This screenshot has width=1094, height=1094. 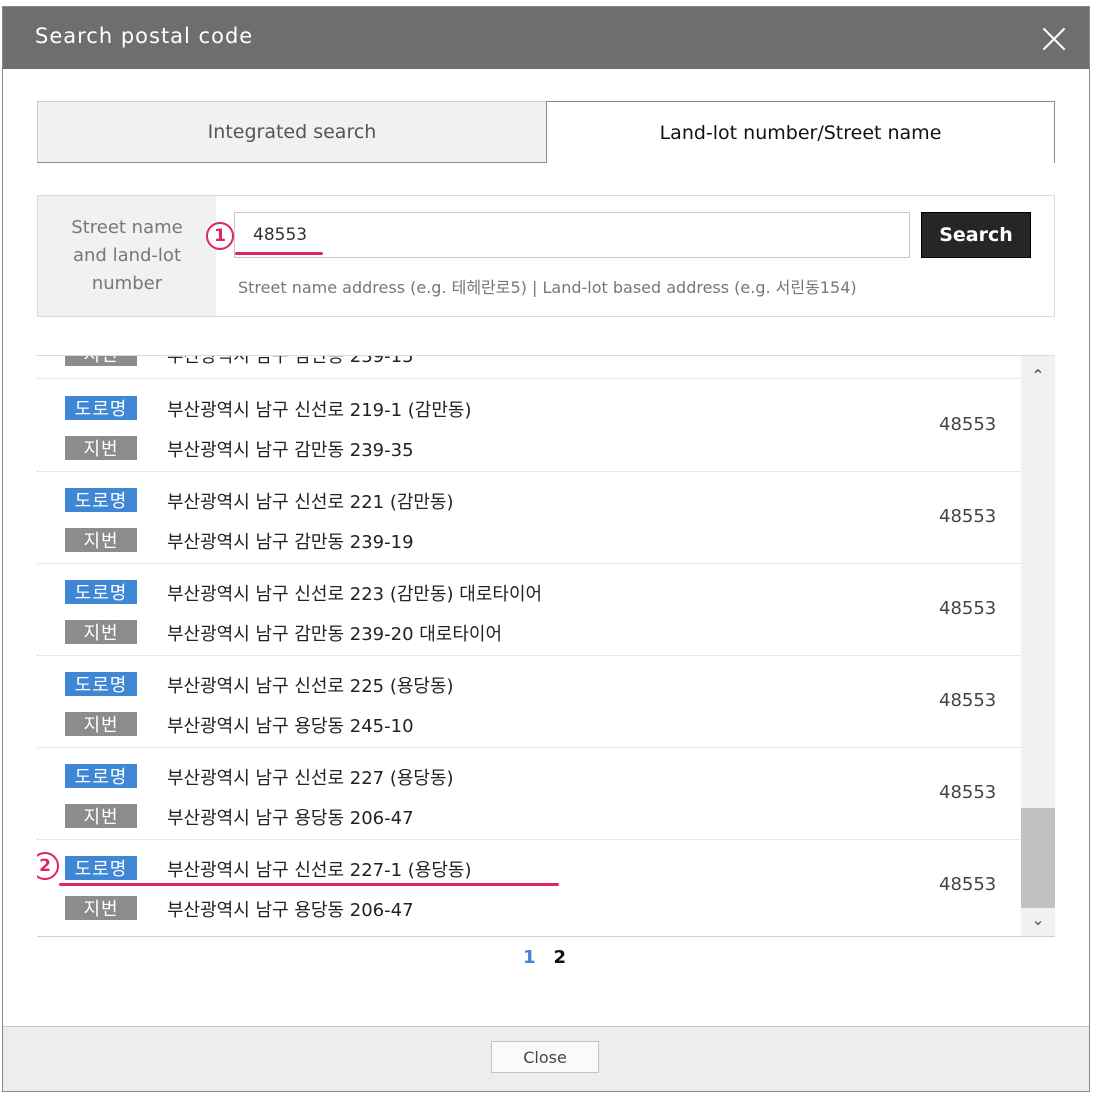 I want to click on annotation-marker-1: 1, so click(x=220, y=236).